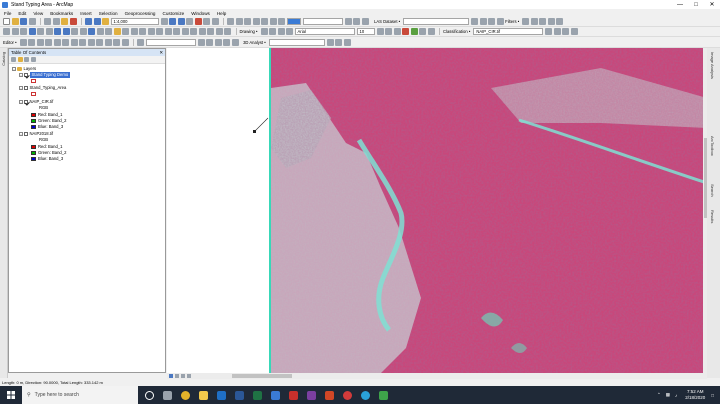  What do you see at coordinates (388, 31) in the screenshot?
I see `italic-icon` at bounding box center [388, 31].